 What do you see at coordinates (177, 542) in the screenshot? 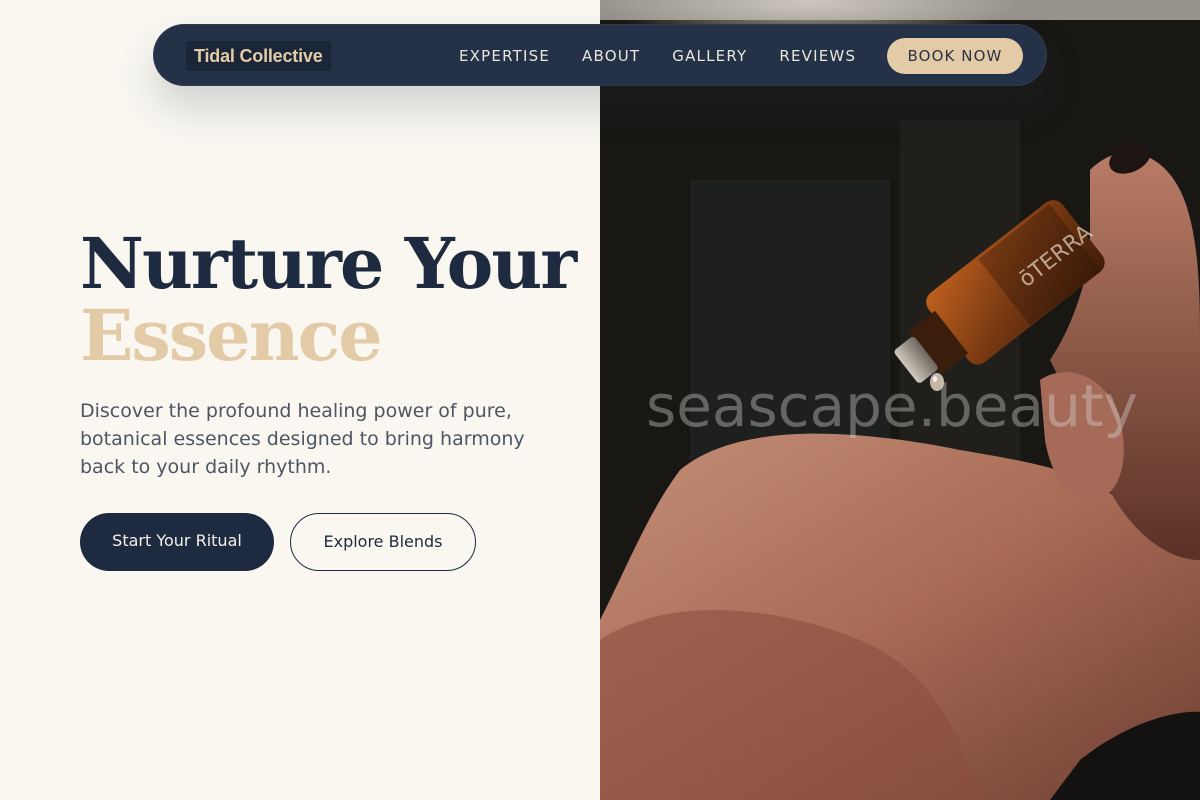
I see `start-ritual-button: Start Your Ritual` at bounding box center [177, 542].